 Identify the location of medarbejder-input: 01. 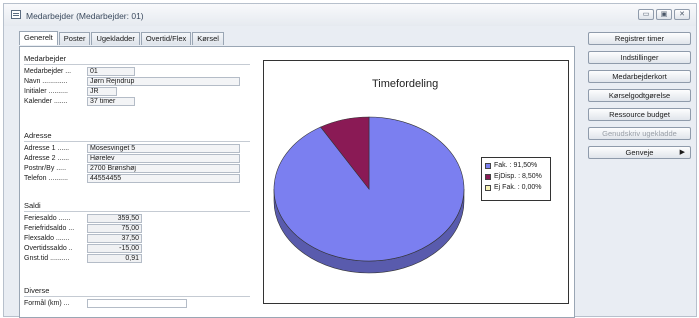
(111, 71).